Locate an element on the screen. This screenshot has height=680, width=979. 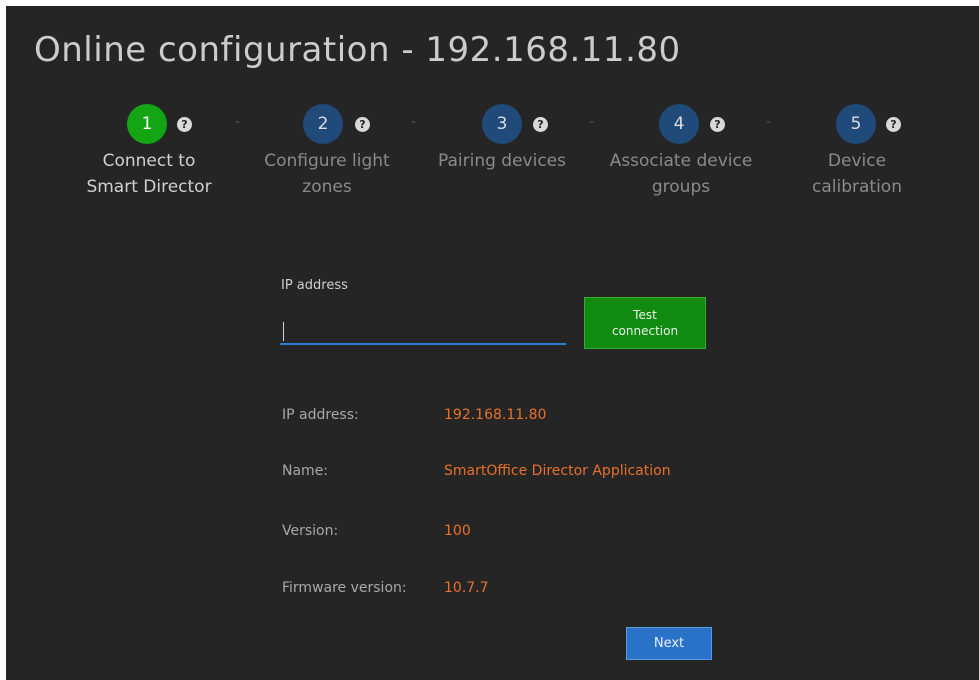
info-value-ip-address: 192.168.11.80 is located at coordinates (495, 415).